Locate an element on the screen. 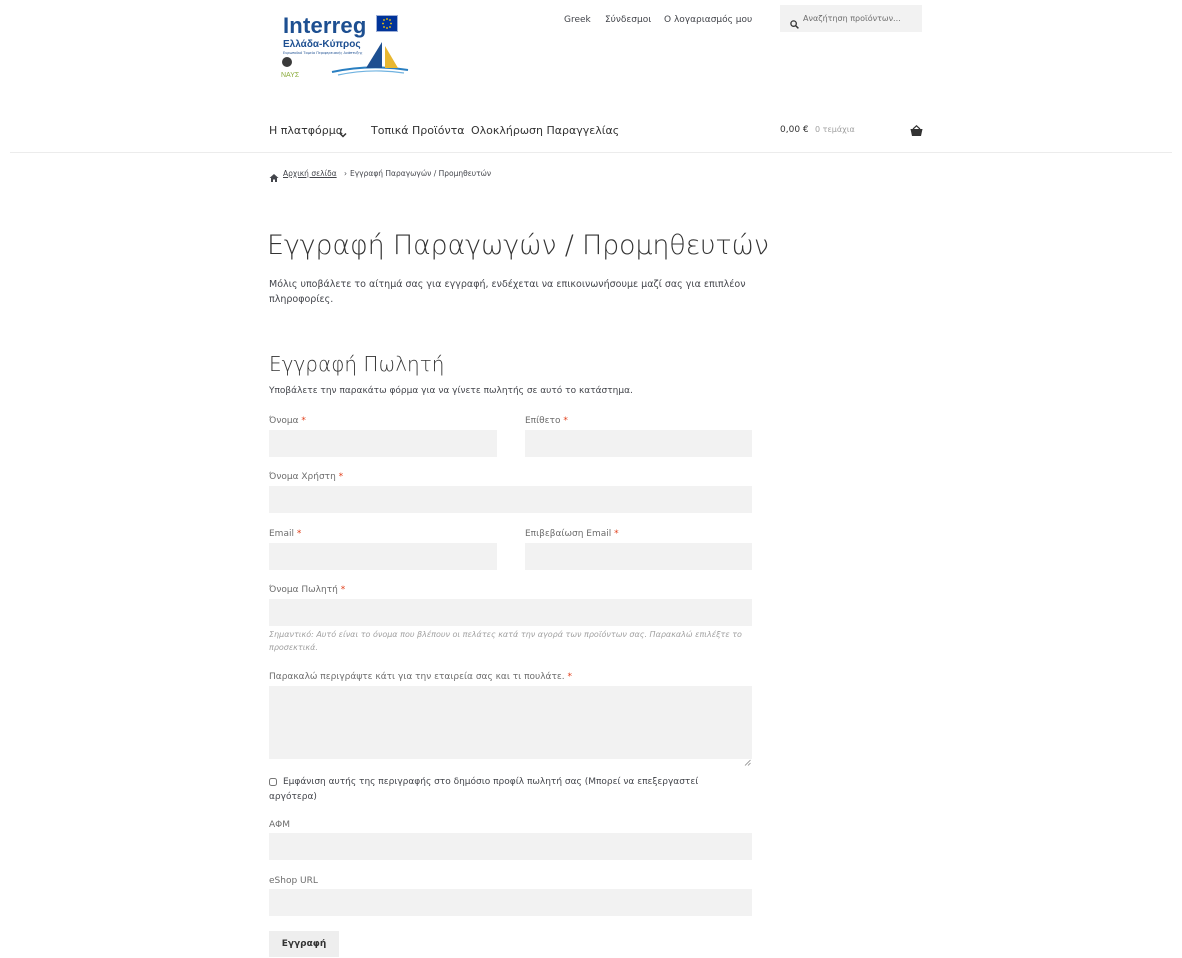 The width and height of the screenshot is (1182, 958). last-name-field is located at coordinates (638, 443).